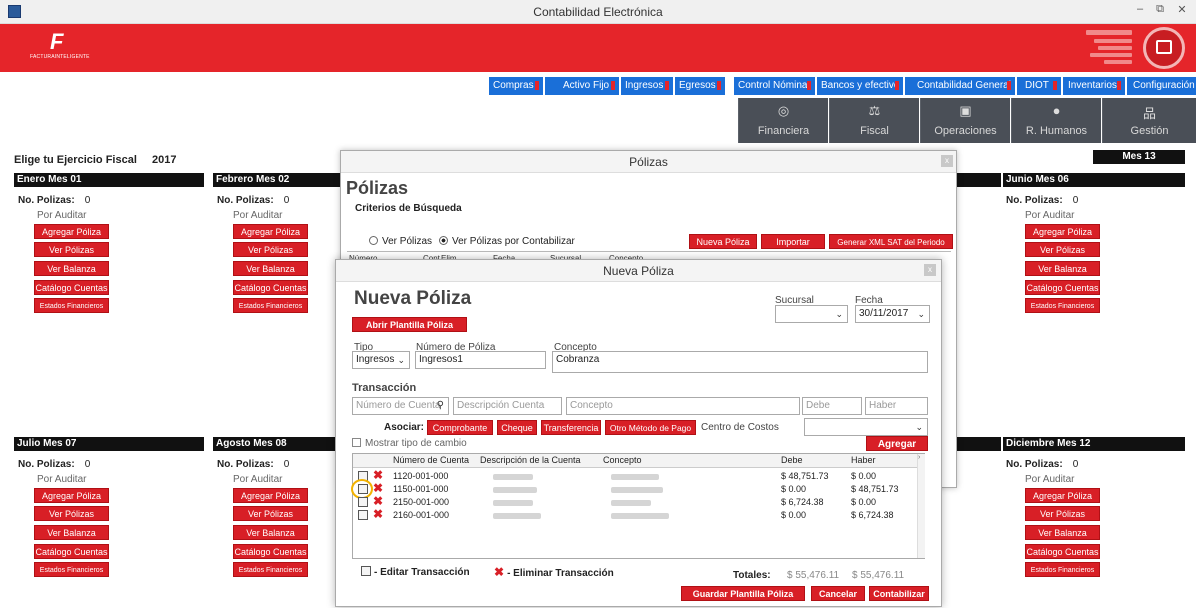  What do you see at coordinates (598, 12) in the screenshot?
I see `window-title: Contabilidad Electrónica` at bounding box center [598, 12].